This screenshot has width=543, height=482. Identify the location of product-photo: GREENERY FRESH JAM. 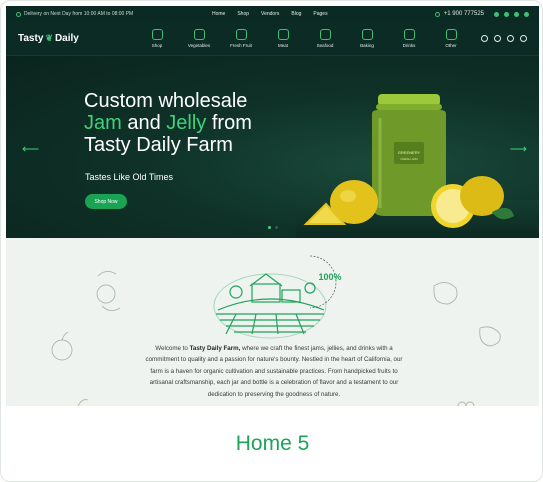
(408, 161).